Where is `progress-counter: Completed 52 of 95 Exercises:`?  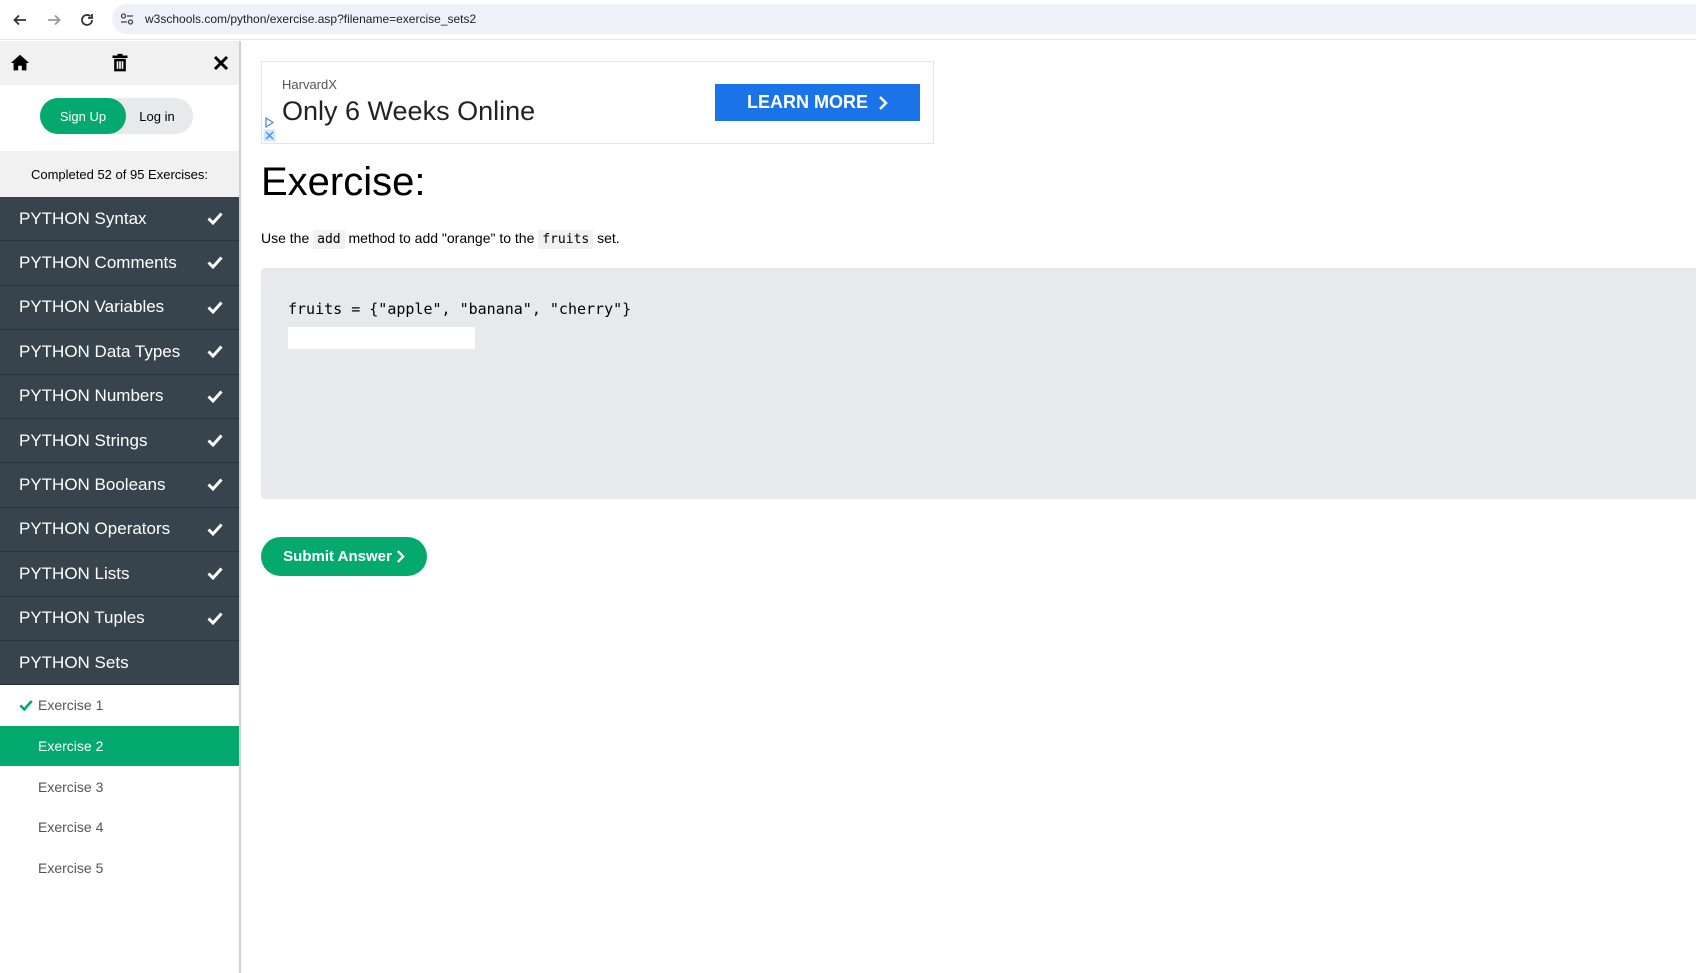 progress-counter: Completed 52 of 95 Exercises: is located at coordinates (119, 174).